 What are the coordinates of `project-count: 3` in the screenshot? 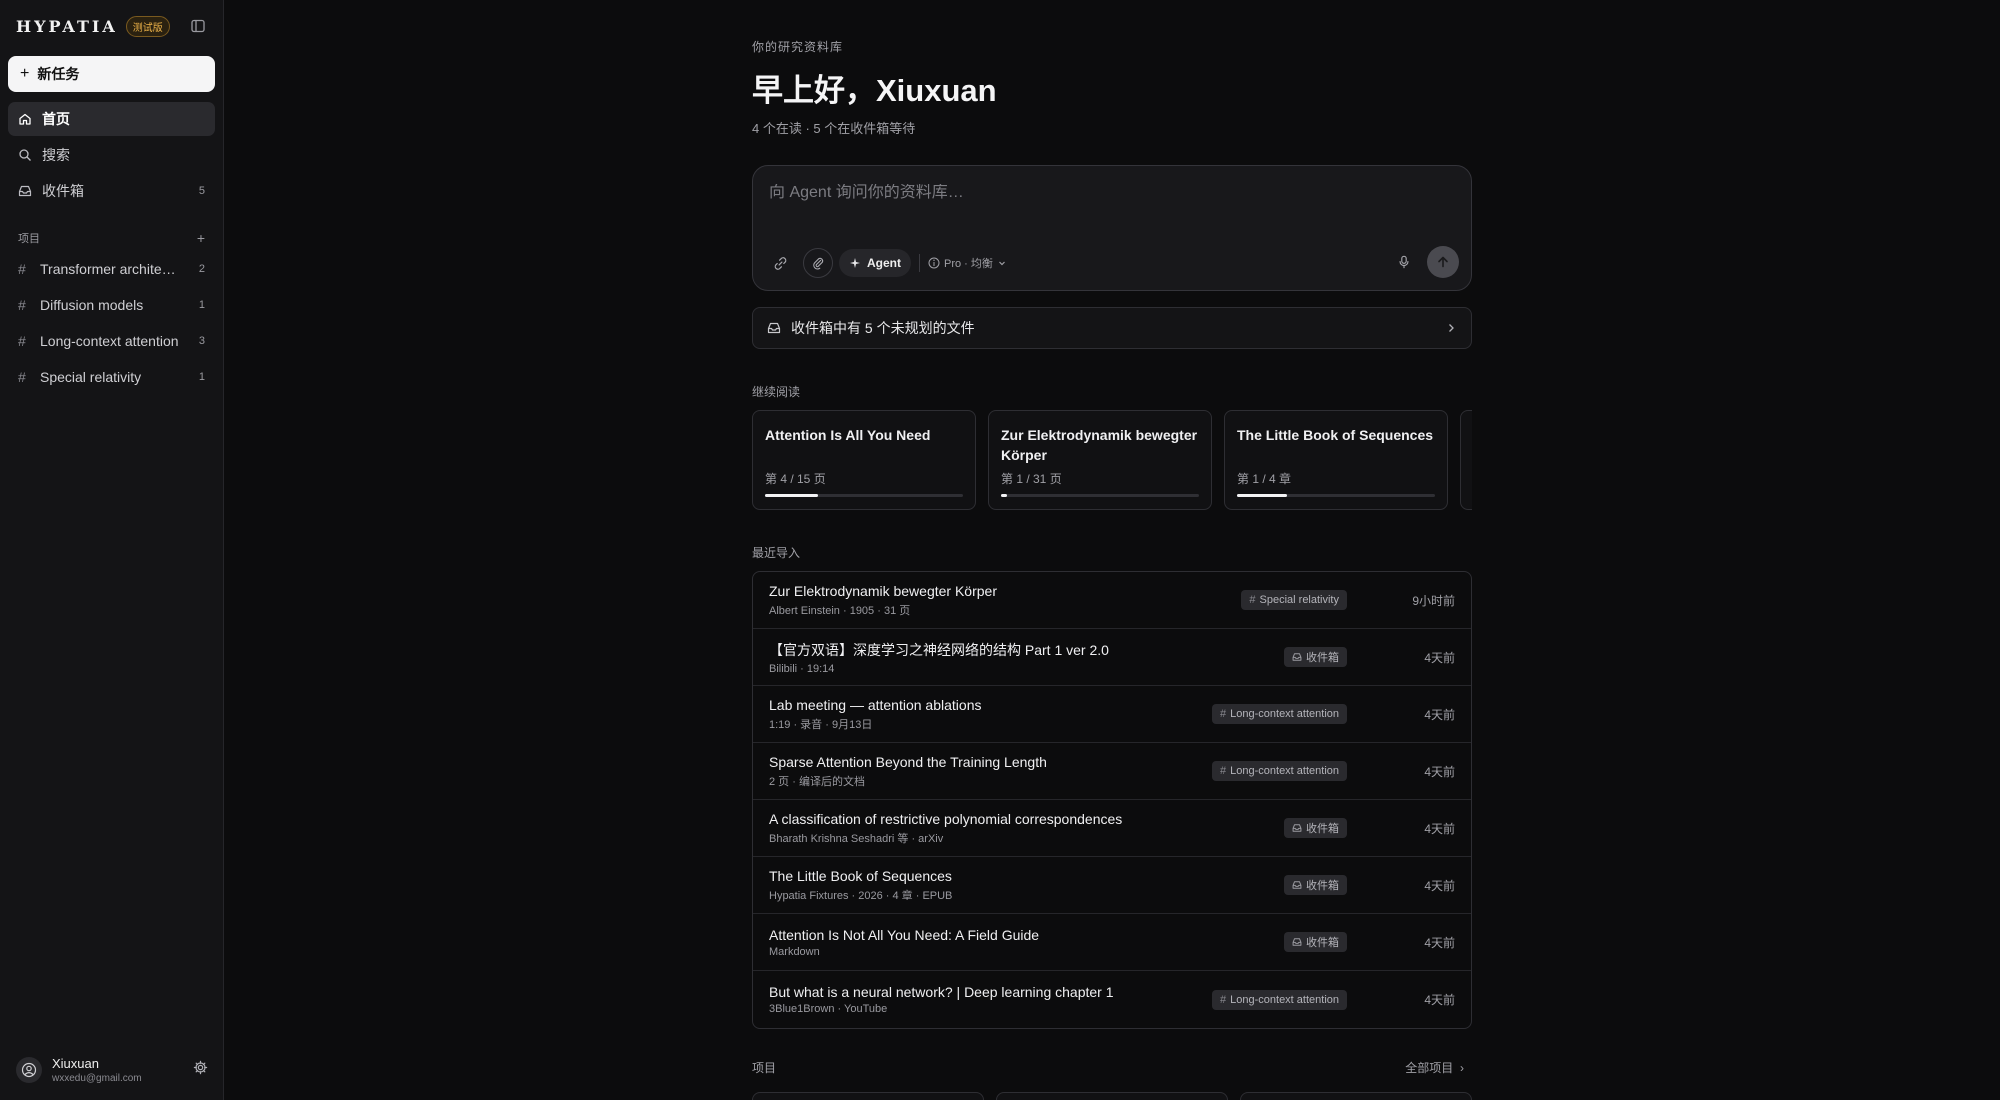 It's located at (201, 341).